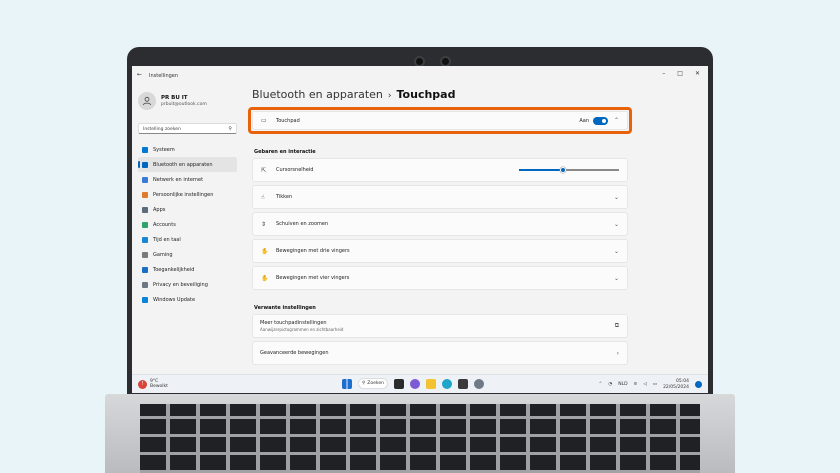  I want to click on sidebar-item-label: Windows Update, so click(174, 299).